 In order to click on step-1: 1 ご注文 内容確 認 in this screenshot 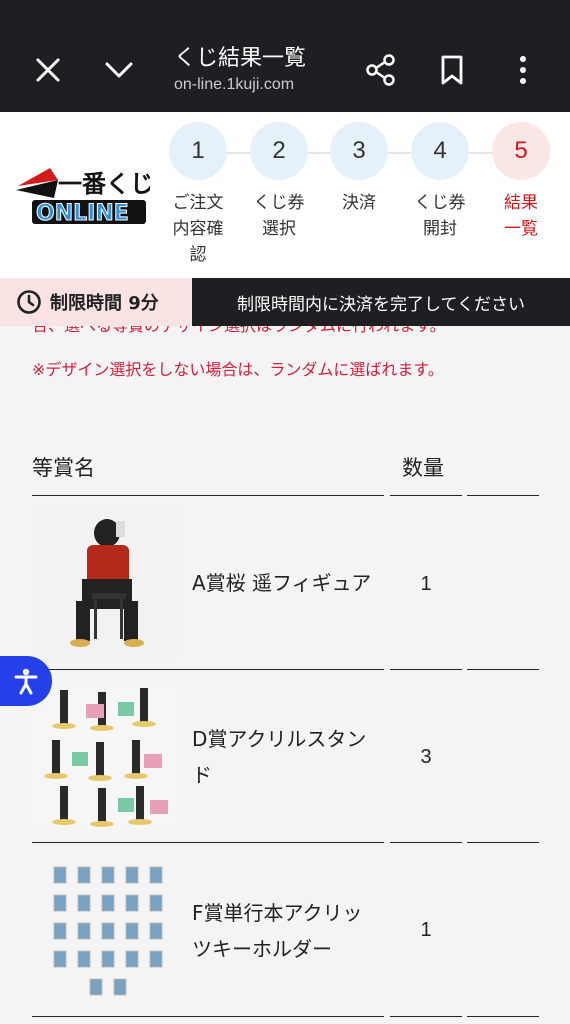, I will do `click(198, 195)`.